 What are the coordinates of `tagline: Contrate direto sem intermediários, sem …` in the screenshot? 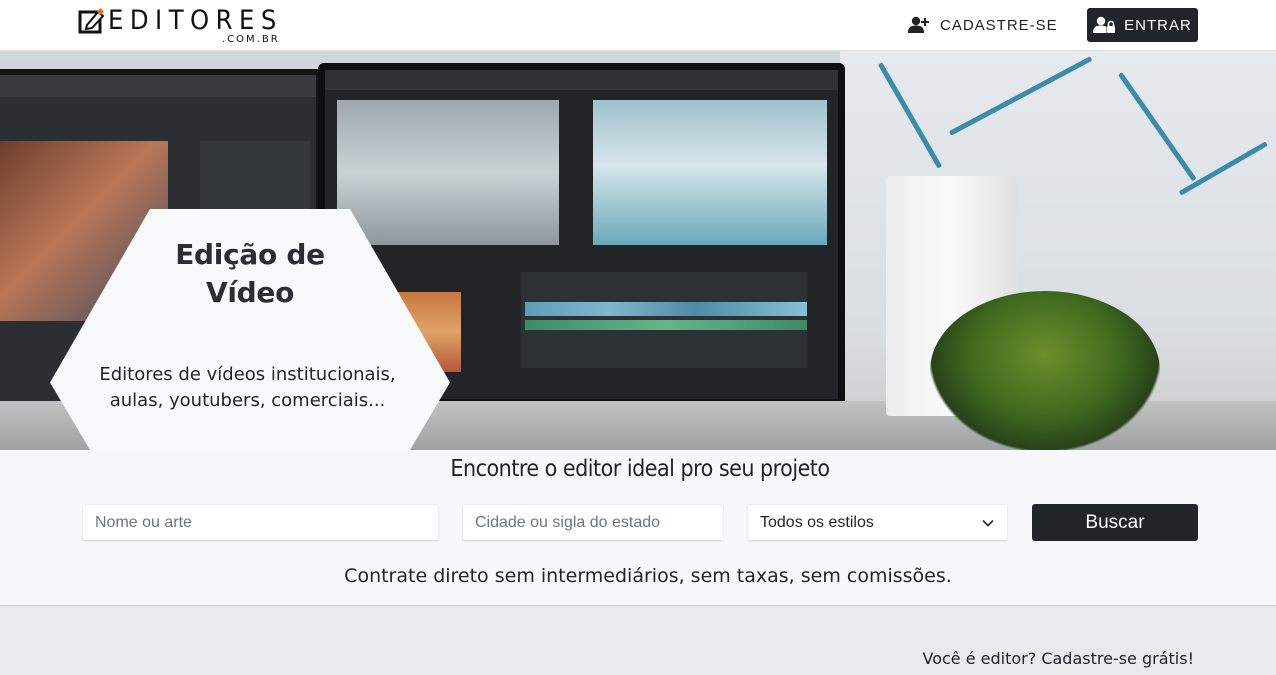 It's located at (648, 576).